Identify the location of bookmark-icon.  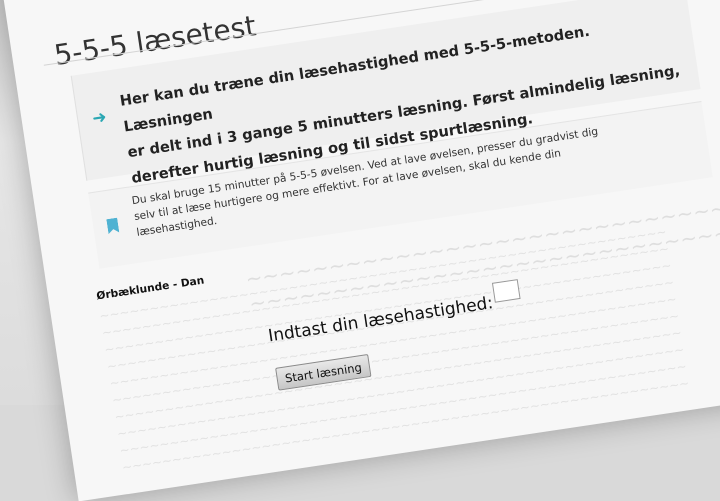
(112, 226).